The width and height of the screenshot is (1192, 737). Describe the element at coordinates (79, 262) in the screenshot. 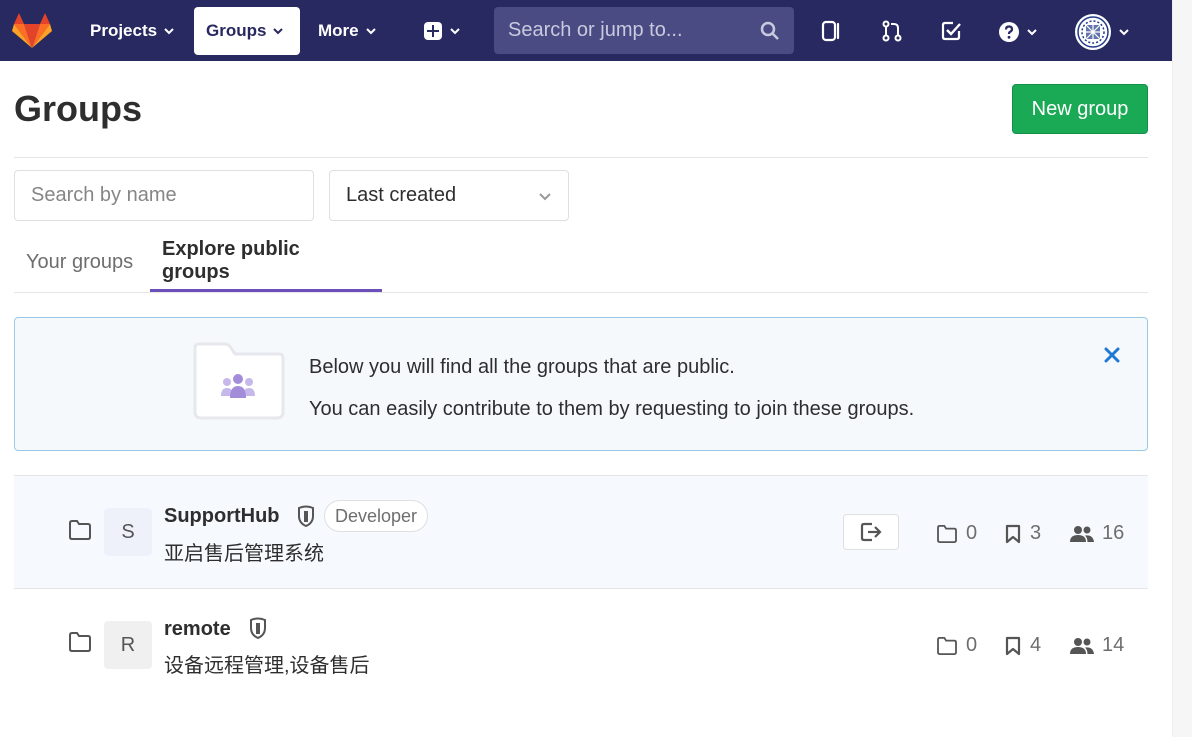

I see `tab-your-groups: Your groups` at that location.